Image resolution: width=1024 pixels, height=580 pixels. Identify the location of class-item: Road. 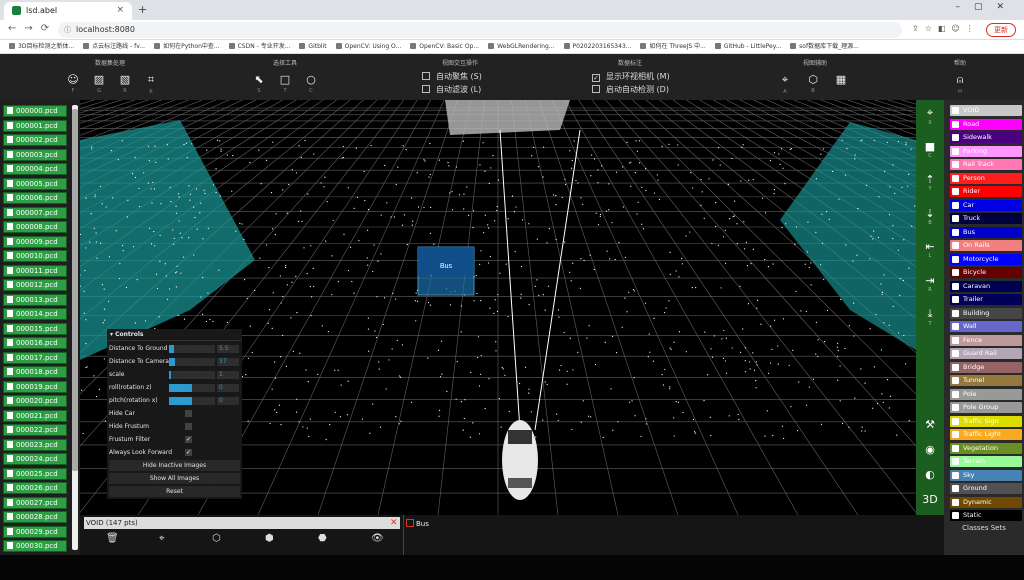
(986, 124).